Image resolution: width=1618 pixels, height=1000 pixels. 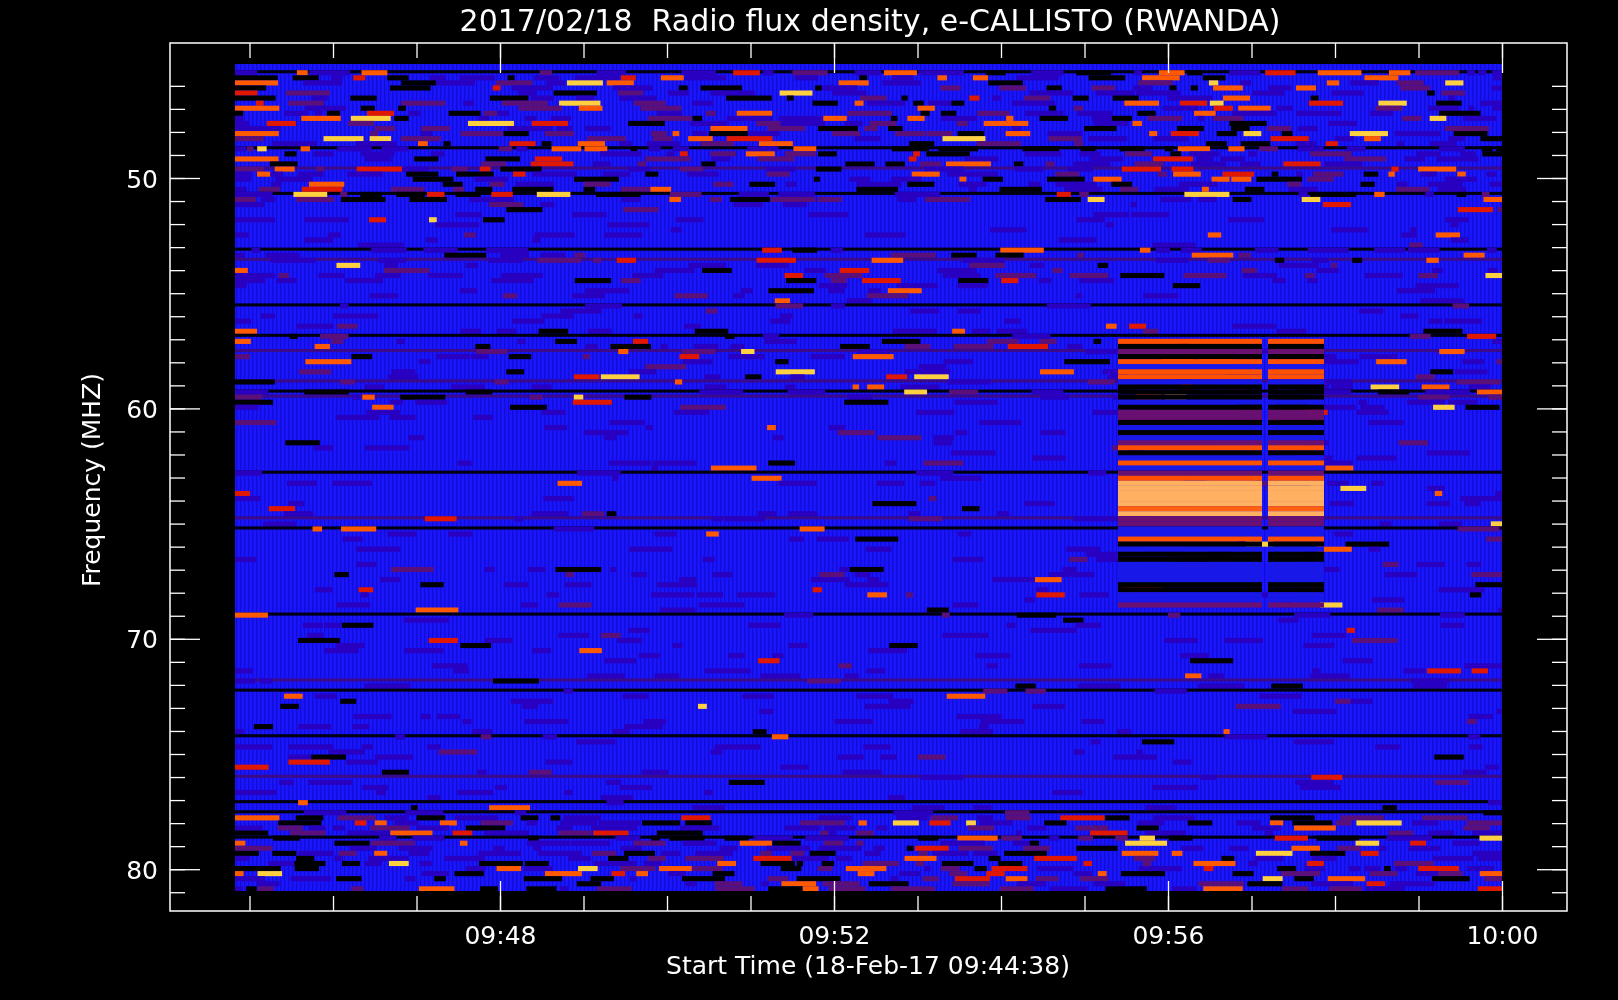 I want to click on y-axis-title: Frequency (MHZ), so click(x=91, y=480).